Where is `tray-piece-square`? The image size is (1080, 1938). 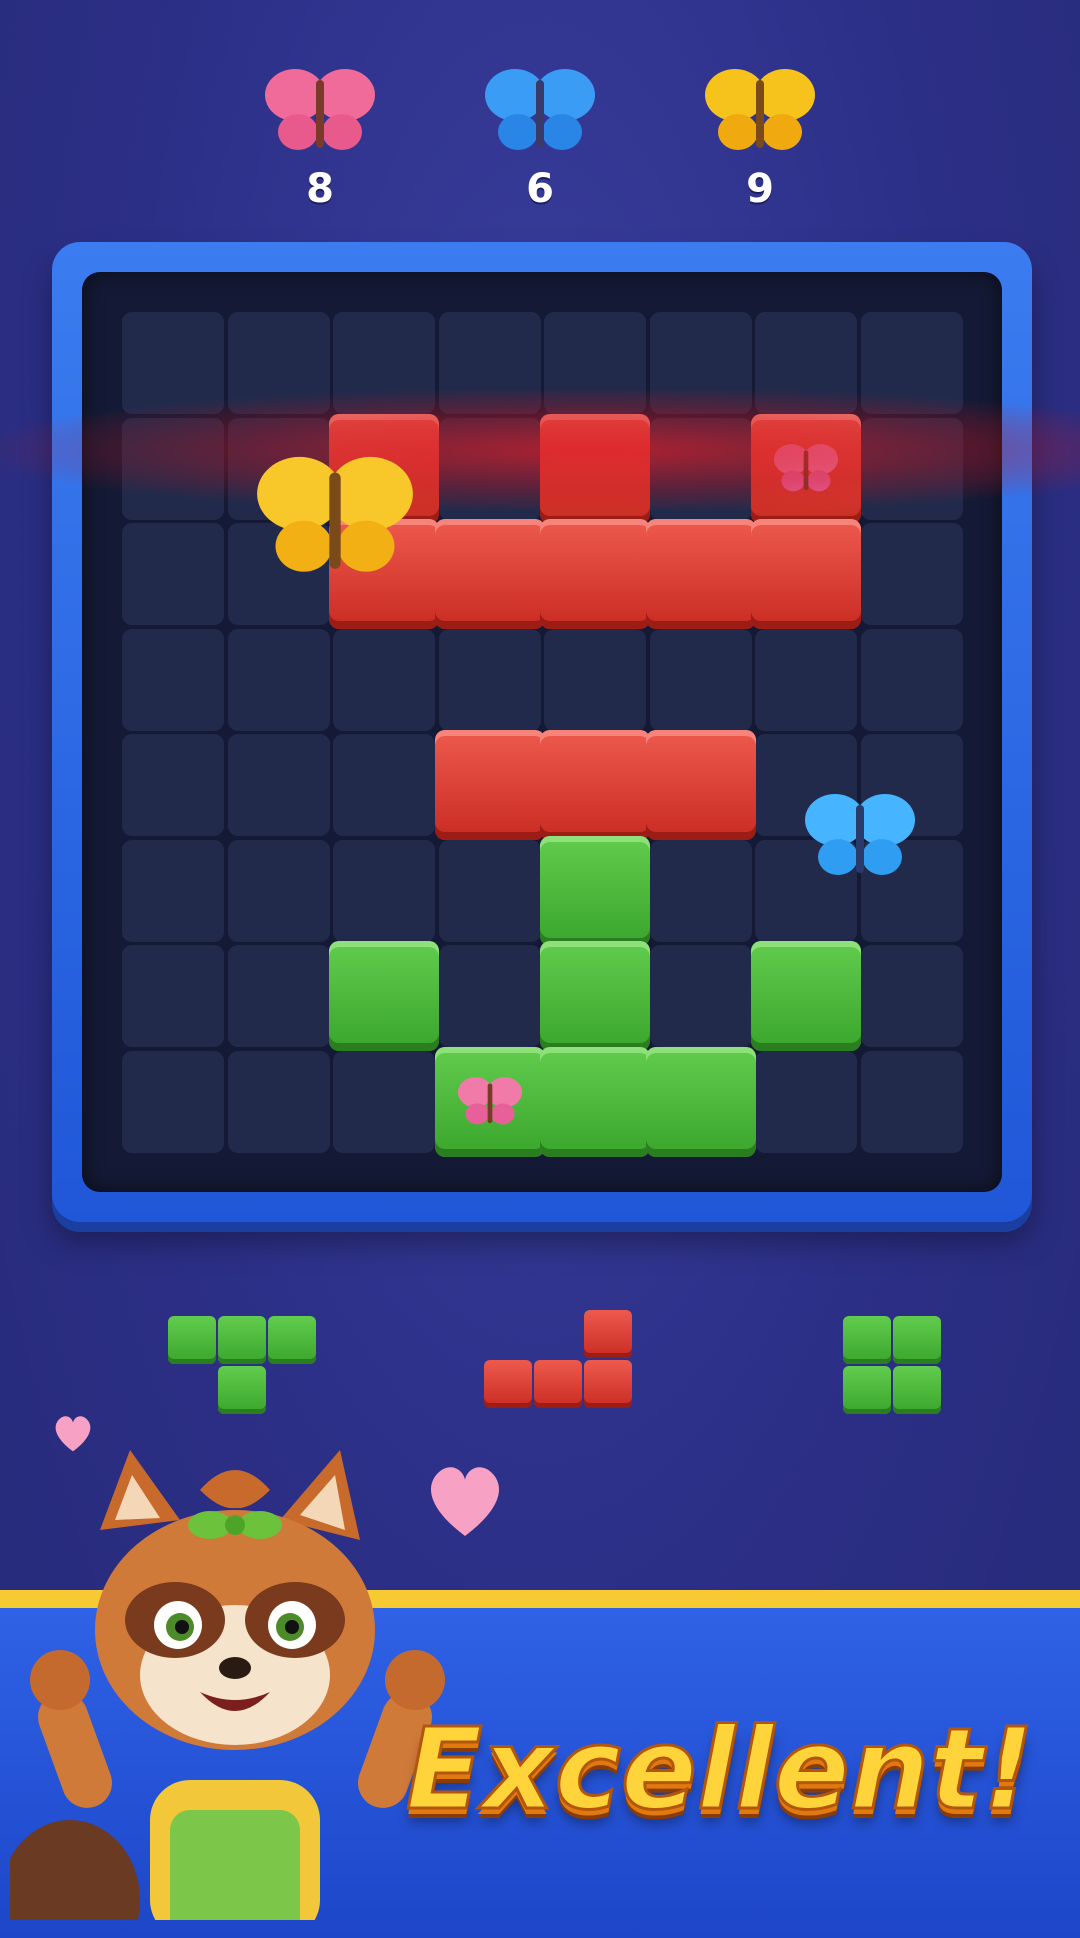 tray-piece-square is located at coordinates (893, 1366).